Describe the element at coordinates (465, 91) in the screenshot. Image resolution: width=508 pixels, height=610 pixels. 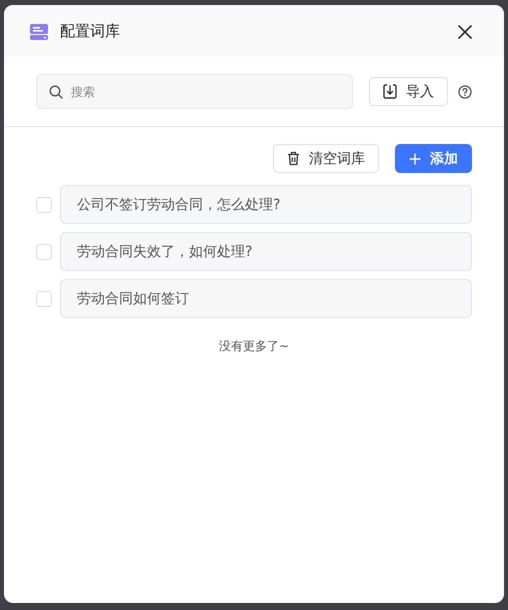
I see `help-icon` at that location.